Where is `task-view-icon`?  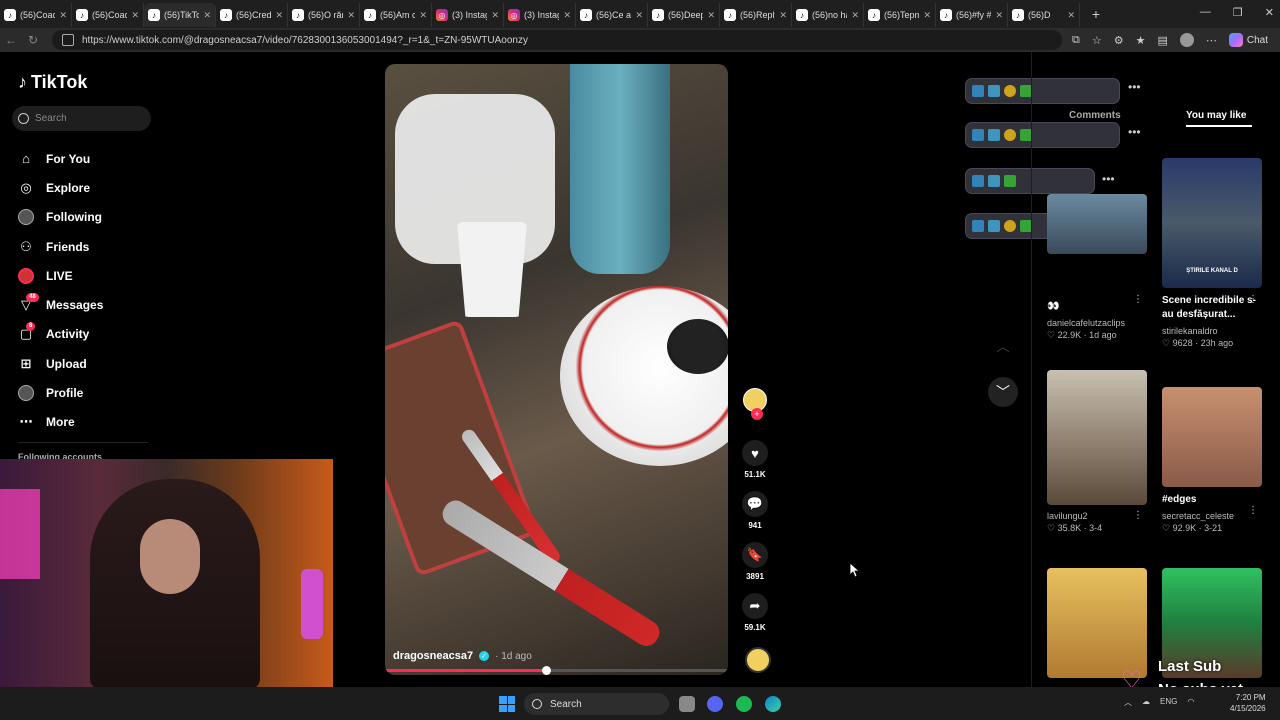 task-view-icon is located at coordinates (687, 704).